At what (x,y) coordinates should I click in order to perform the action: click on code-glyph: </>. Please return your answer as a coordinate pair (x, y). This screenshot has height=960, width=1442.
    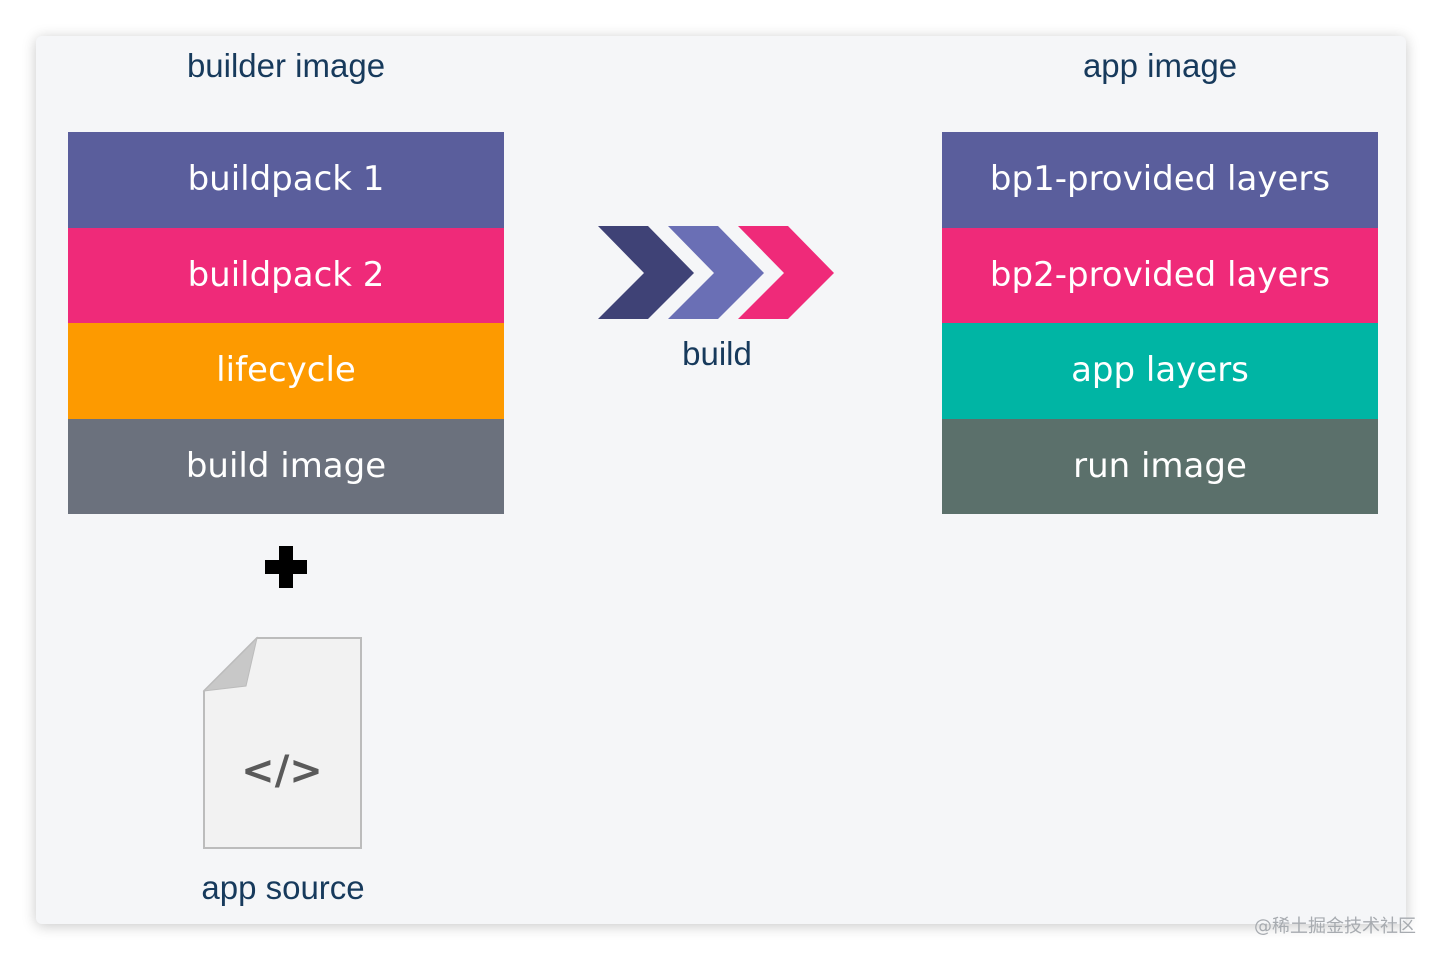
    Looking at the image, I should click on (282, 771).